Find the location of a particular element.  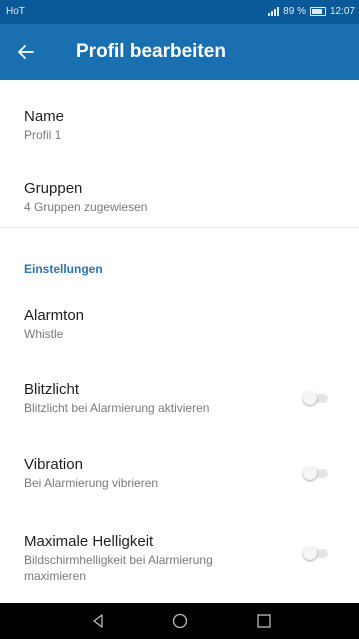

max-brightness-label: Maximale Helligkeit is located at coordinates (89, 541).